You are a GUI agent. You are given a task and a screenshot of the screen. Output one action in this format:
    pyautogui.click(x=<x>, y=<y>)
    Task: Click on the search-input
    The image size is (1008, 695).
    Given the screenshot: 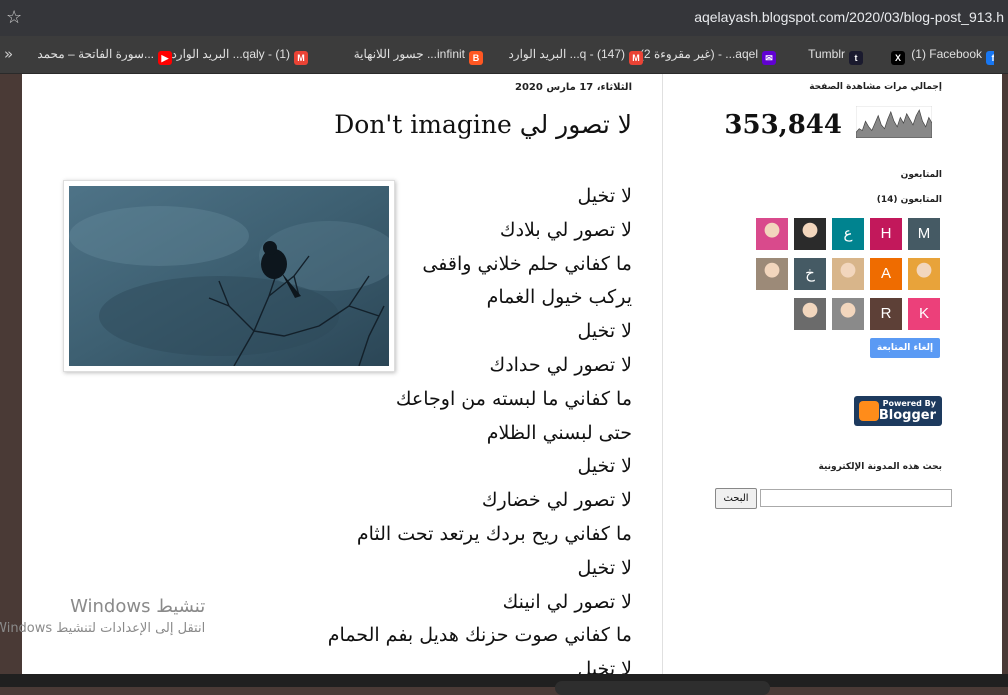 What is the action you would take?
    pyautogui.click(x=856, y=498)
    